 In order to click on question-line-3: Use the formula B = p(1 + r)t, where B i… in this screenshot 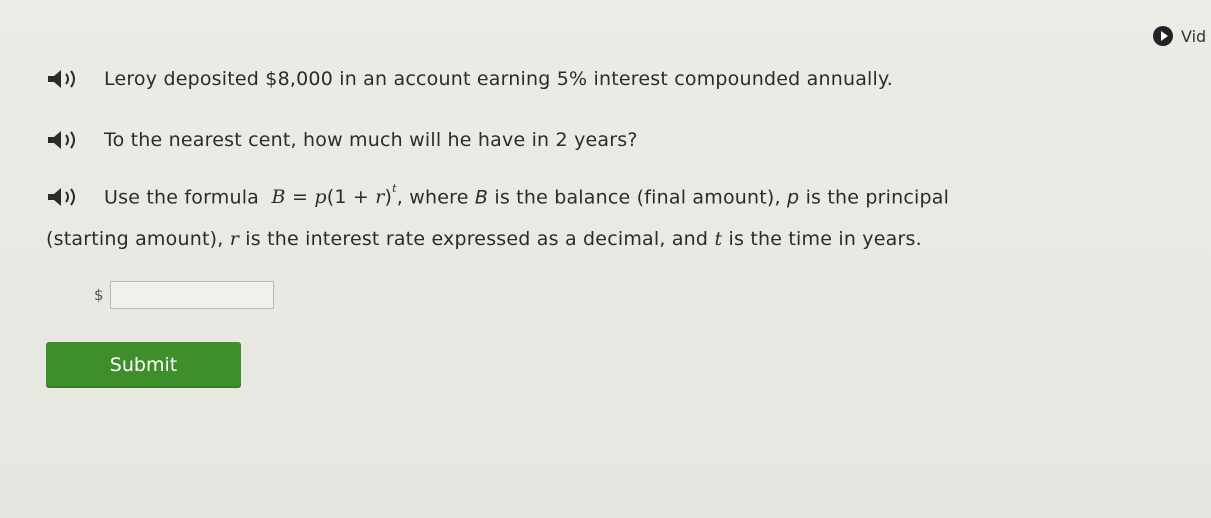, I will do `click(498, 195)`.